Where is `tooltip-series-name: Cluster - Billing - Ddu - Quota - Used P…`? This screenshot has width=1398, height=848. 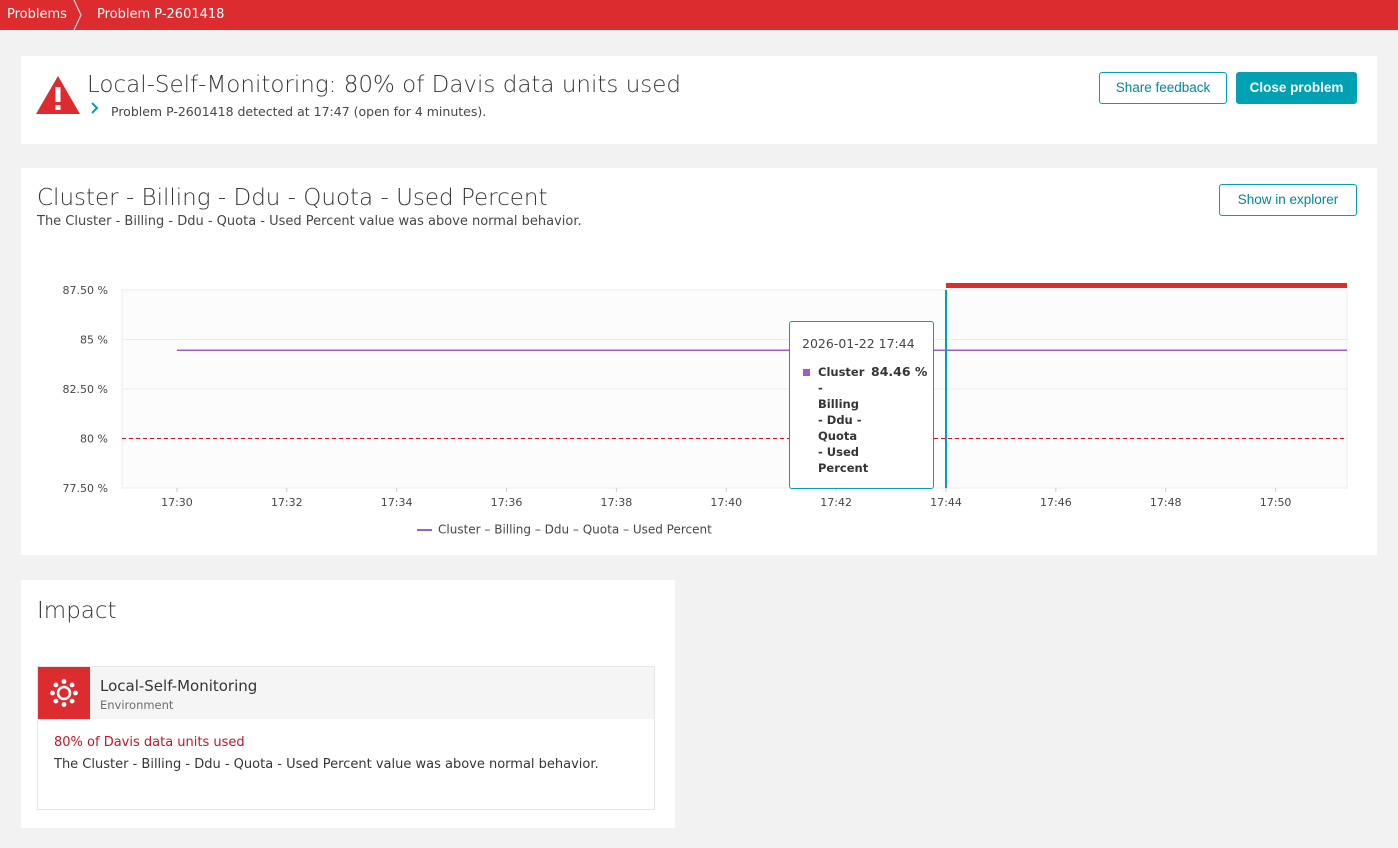
tooltip-series-name: Cluster - Billing - Ddu - Quota - Used P… is located at coordinates (843, 420).